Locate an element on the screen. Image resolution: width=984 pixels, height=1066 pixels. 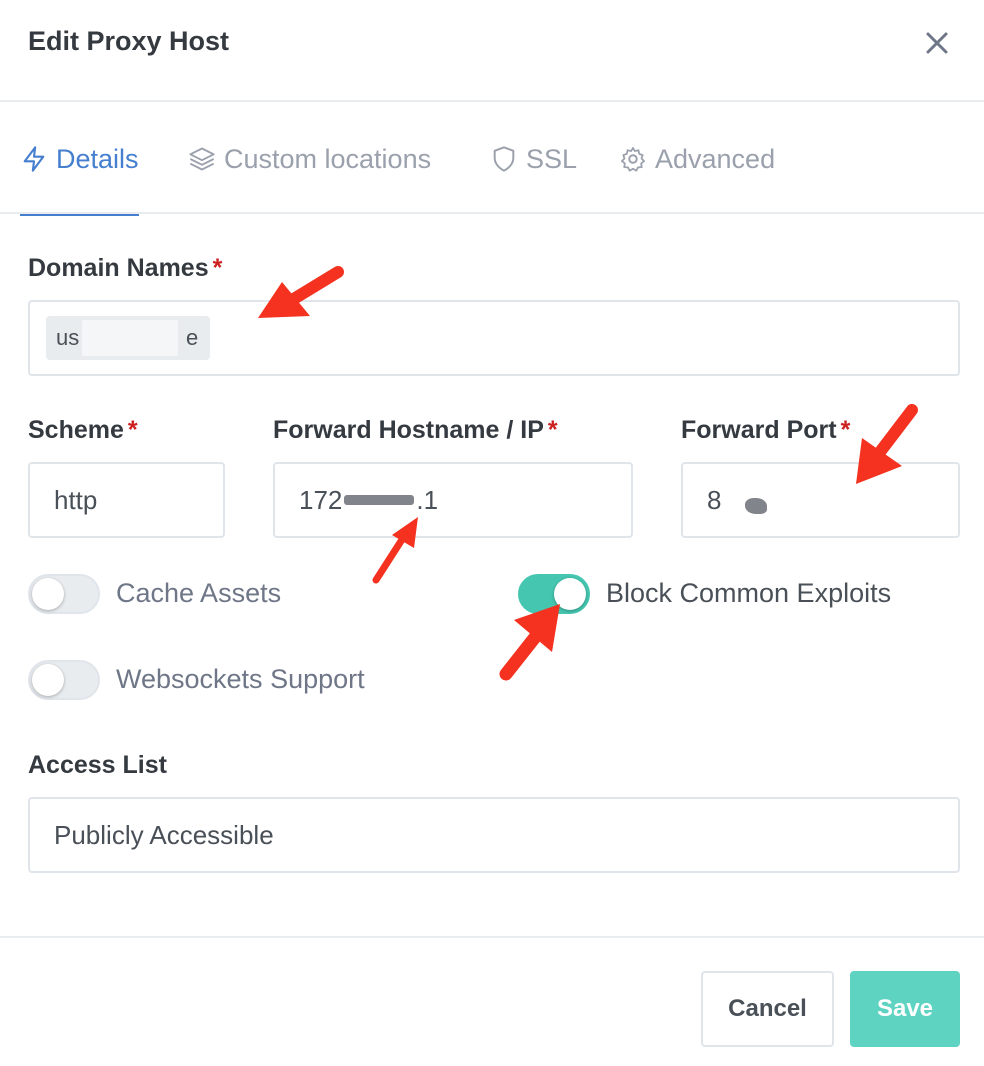
tab-bar: Details Custom locations SSL Advanced is located at coordinates (492, 160).